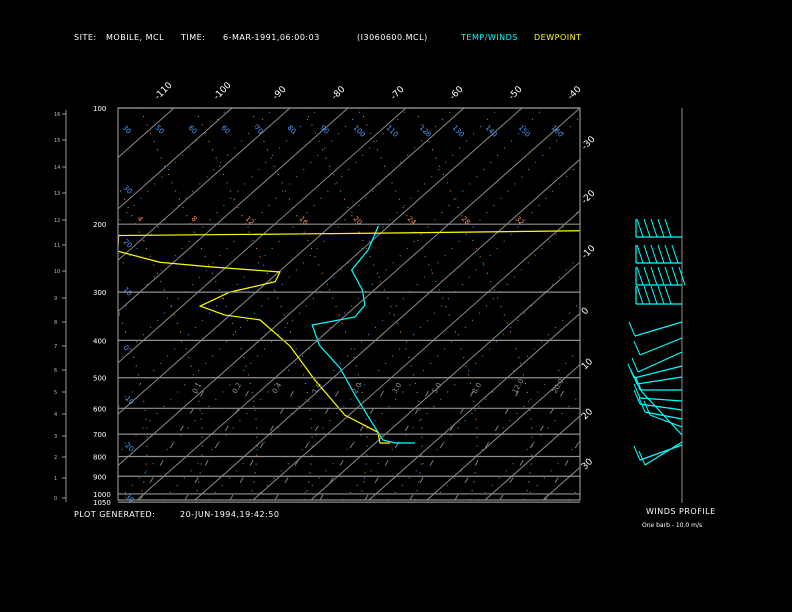 This screenshot has height=612, width=792. Describe the element at coordinates (412, 221) in the screenshot. I see `moist-adiabat-label: 24` at that location.